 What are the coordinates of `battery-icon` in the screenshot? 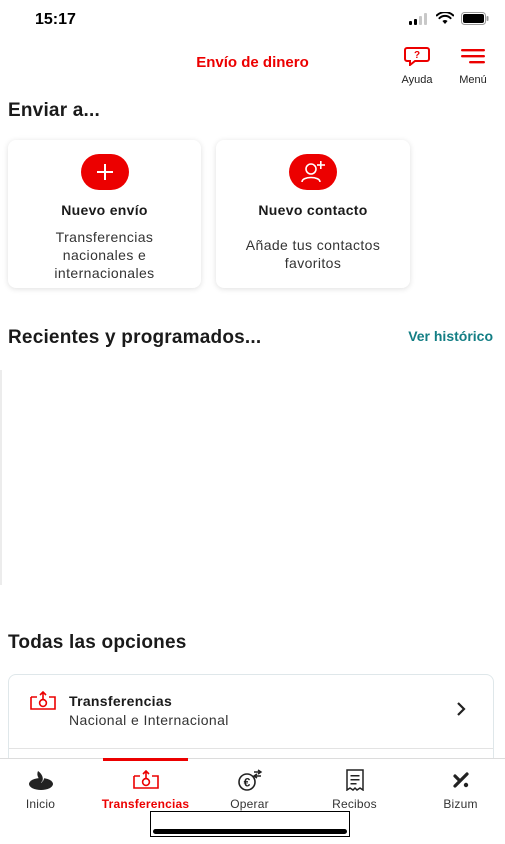 It's located at (475, 21).